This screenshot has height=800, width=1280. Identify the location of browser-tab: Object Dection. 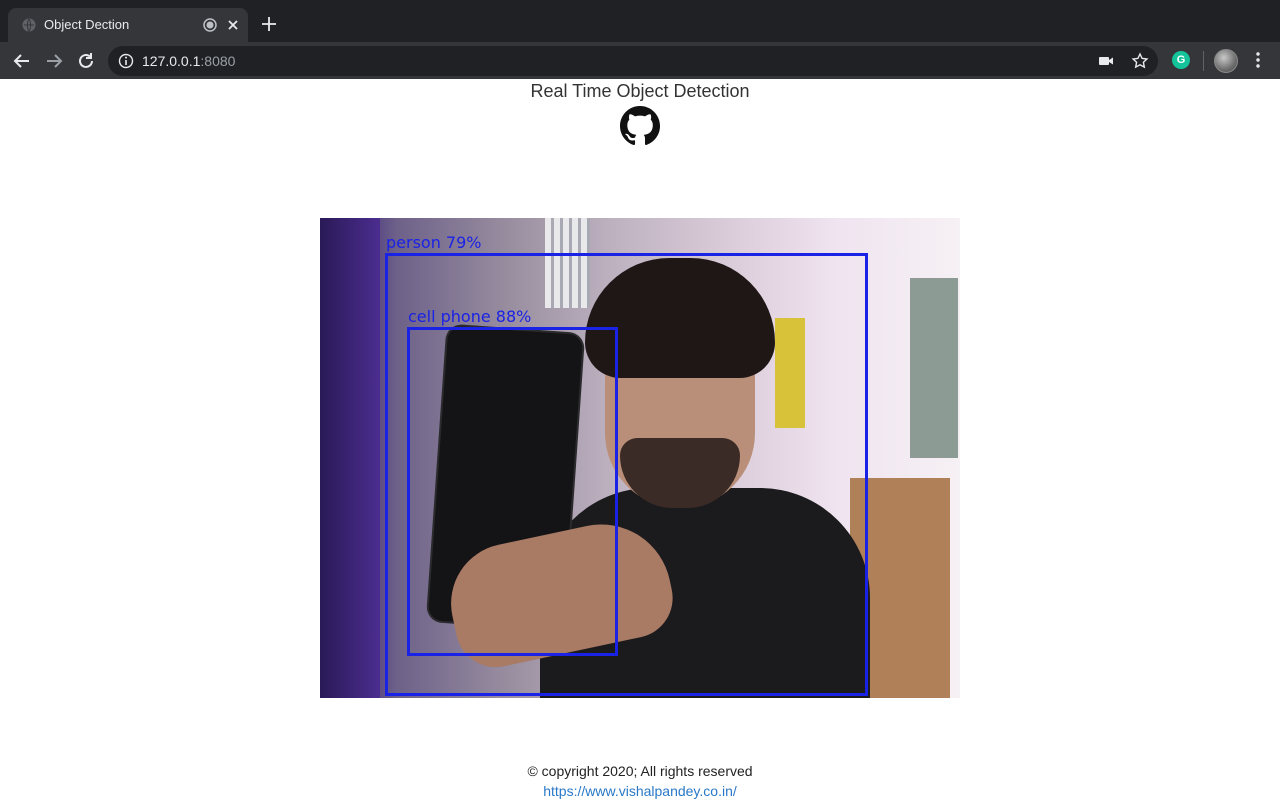
(128, 25).